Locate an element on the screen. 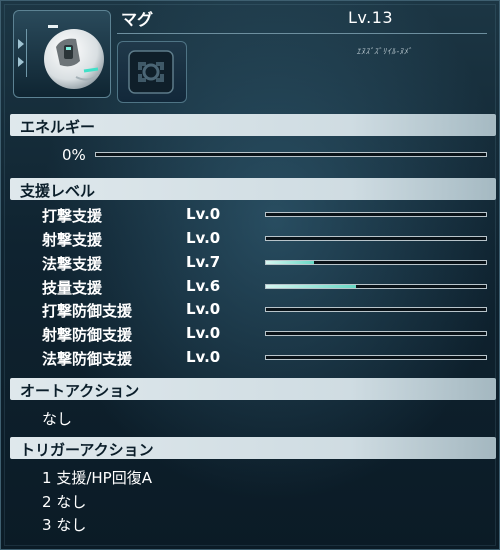  support-label: 法撃防御支援 is located at coordinates (87, 359).